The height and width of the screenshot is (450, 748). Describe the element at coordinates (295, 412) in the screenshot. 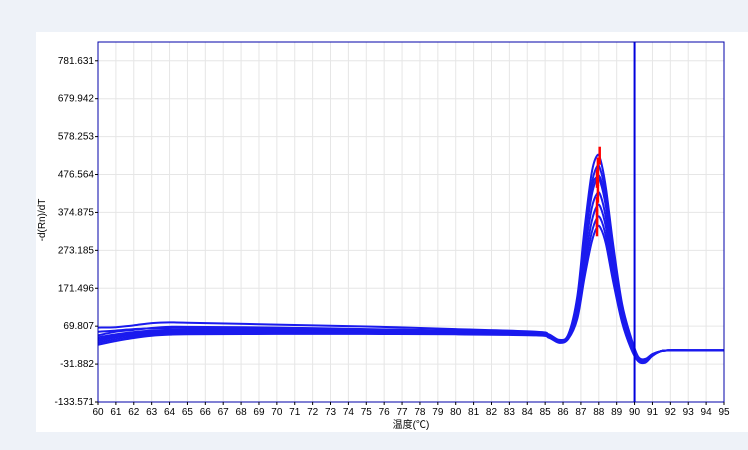

I see `x-tick-label: 71` at that location.